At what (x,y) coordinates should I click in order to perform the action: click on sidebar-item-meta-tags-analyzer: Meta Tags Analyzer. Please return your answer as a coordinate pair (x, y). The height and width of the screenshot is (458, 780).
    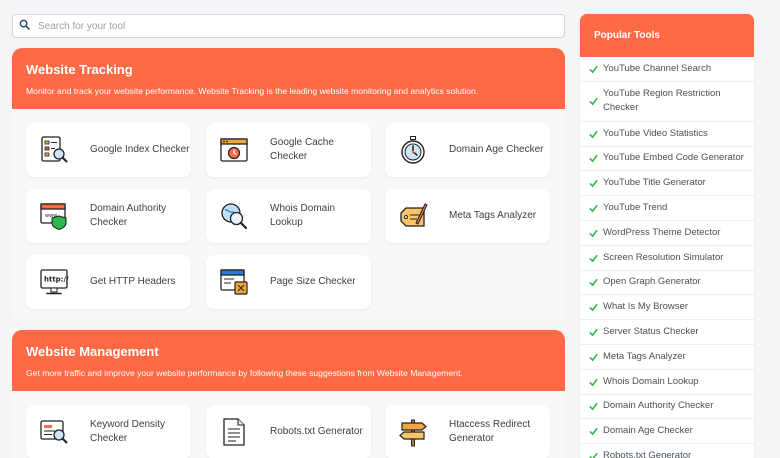
    Looking at the image, I should click on (667, 357).